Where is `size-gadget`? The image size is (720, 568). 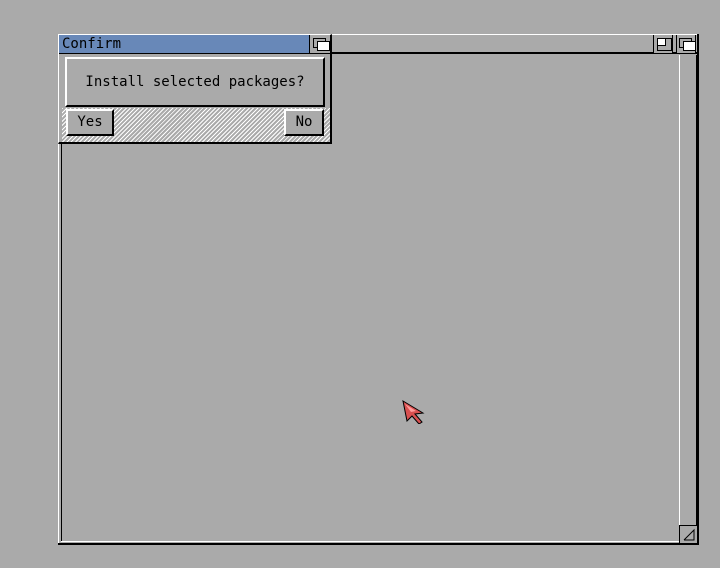
size-gadget is located at coordinates (688, 534).